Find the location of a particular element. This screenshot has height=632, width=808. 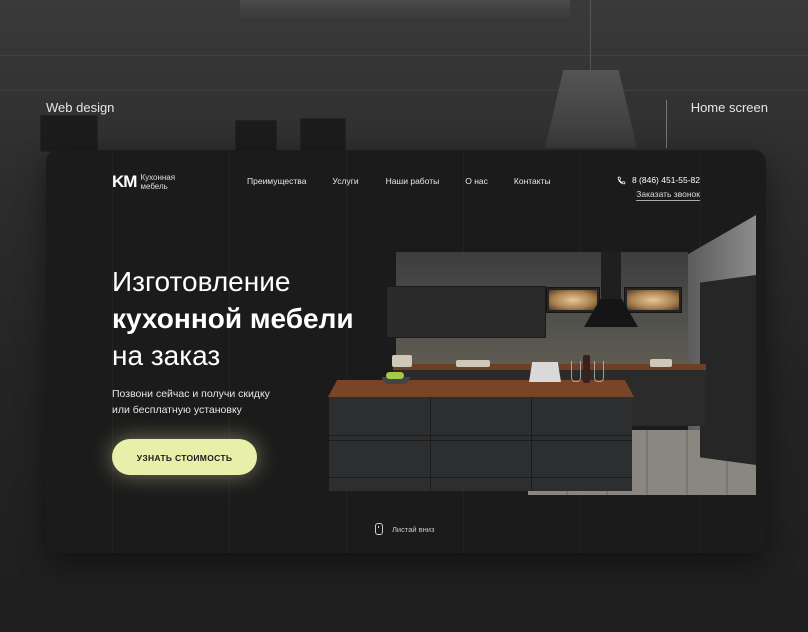

nav-item-contacts: Контакты is located at coordinates (532, 181).